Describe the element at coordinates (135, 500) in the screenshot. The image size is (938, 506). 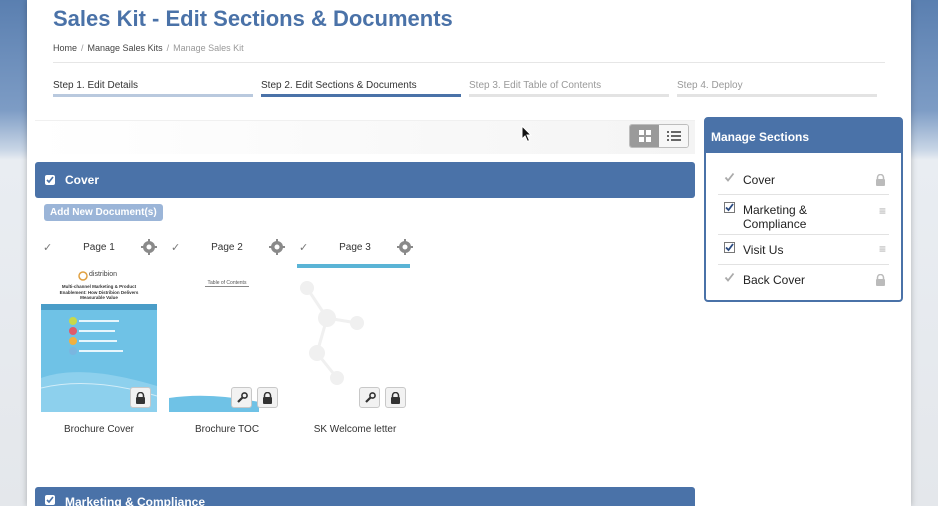
I see `section-title: Marketing & Compliance` at that location.